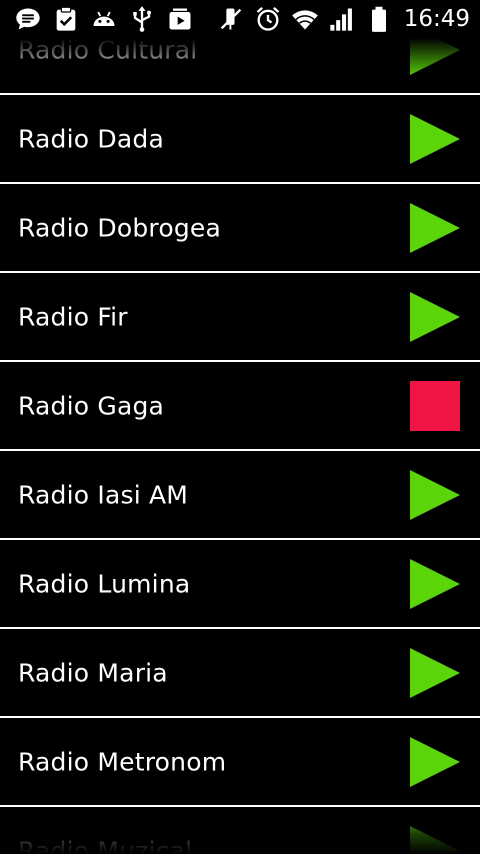 Image resolution: width=480 pixels, height=854 pixels. Describe the element at coordinates (341, 19) in the screenshot. I see `signal-icon` at that location.